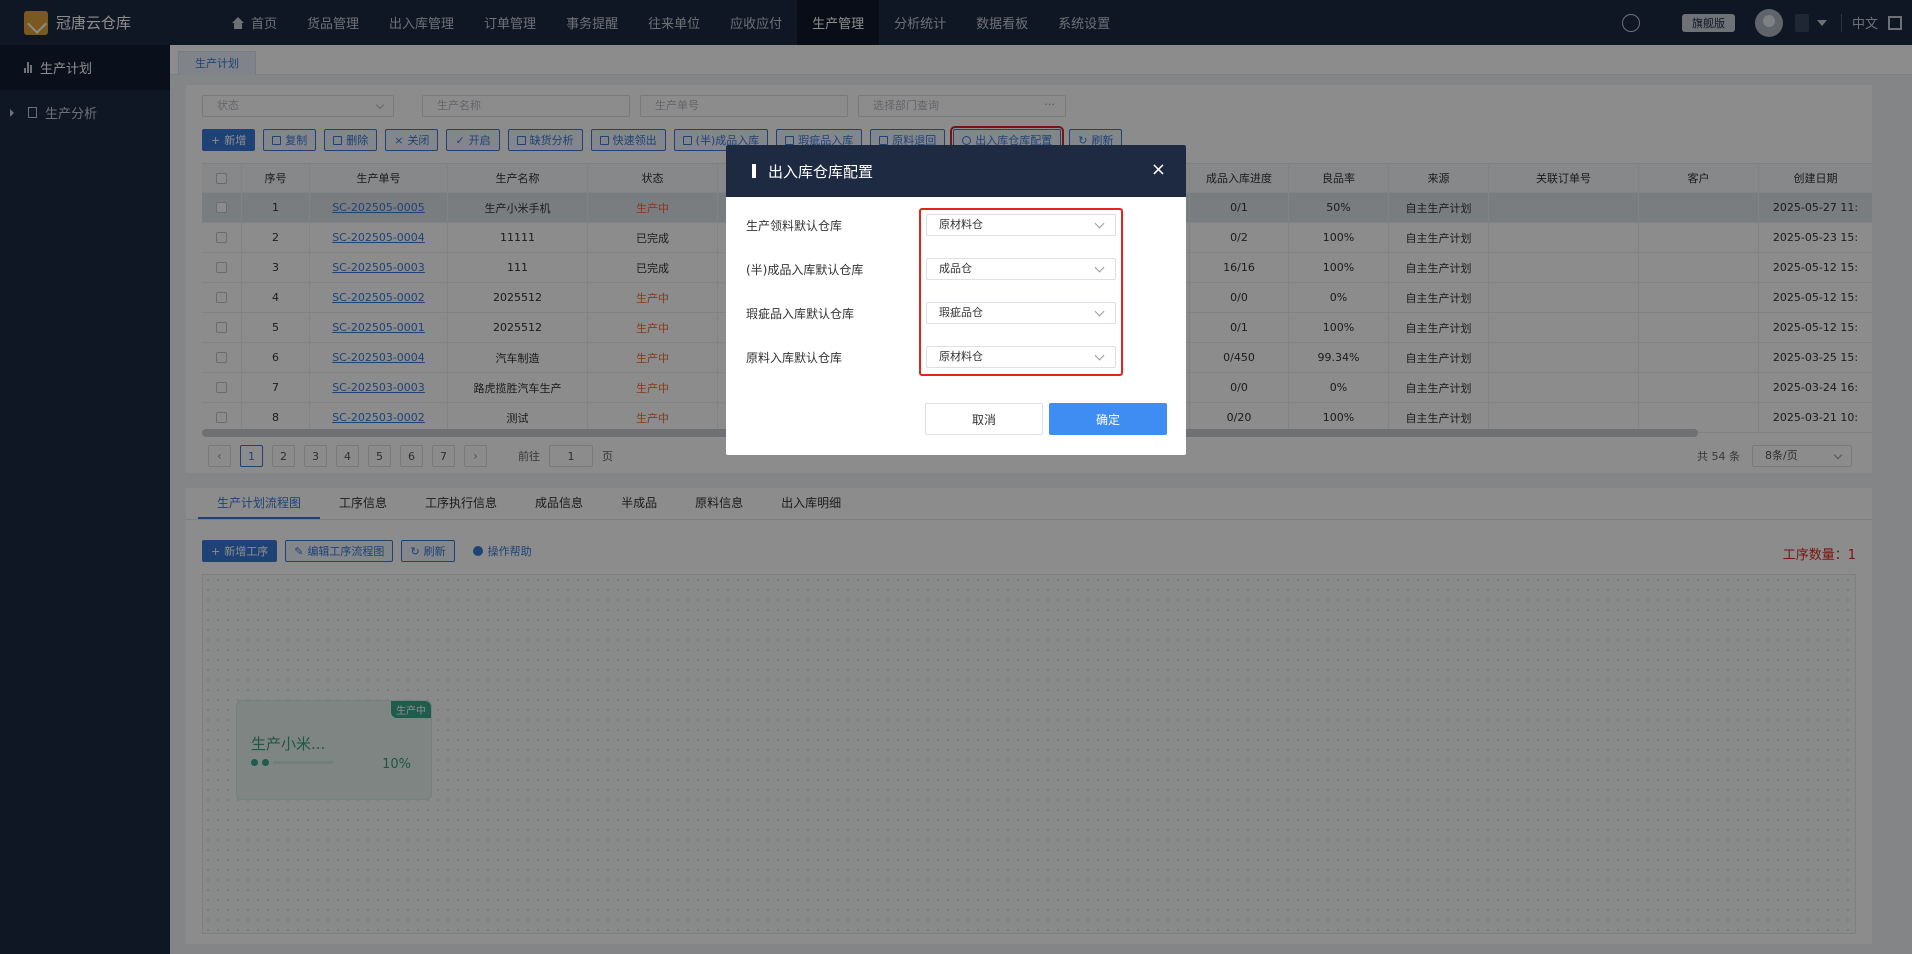 The height and width of the screenshot is (954, 1912). I want to click on close-icon: ×, so click(1158, 169).